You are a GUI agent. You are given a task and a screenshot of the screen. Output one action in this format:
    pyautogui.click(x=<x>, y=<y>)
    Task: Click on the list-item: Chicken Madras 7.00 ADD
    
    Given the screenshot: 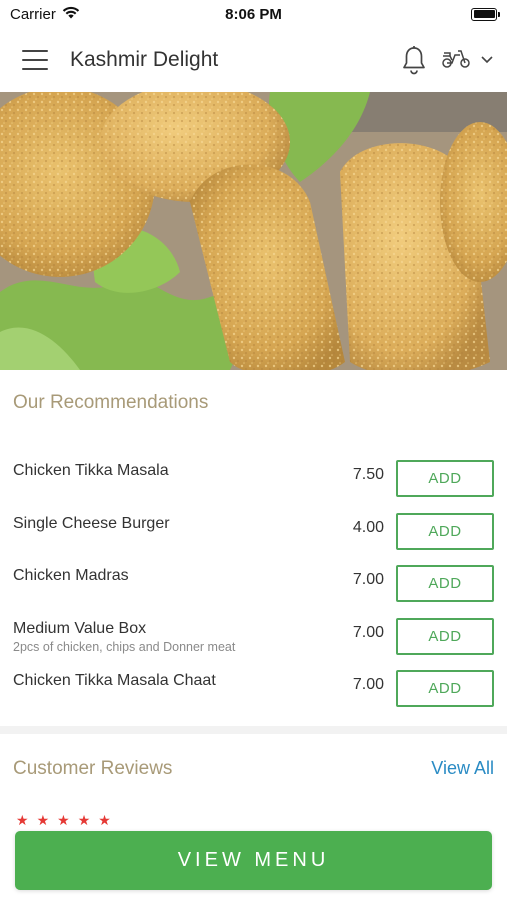 What is the action you would take?
    pyautogui.click(x=253, y=585)
    